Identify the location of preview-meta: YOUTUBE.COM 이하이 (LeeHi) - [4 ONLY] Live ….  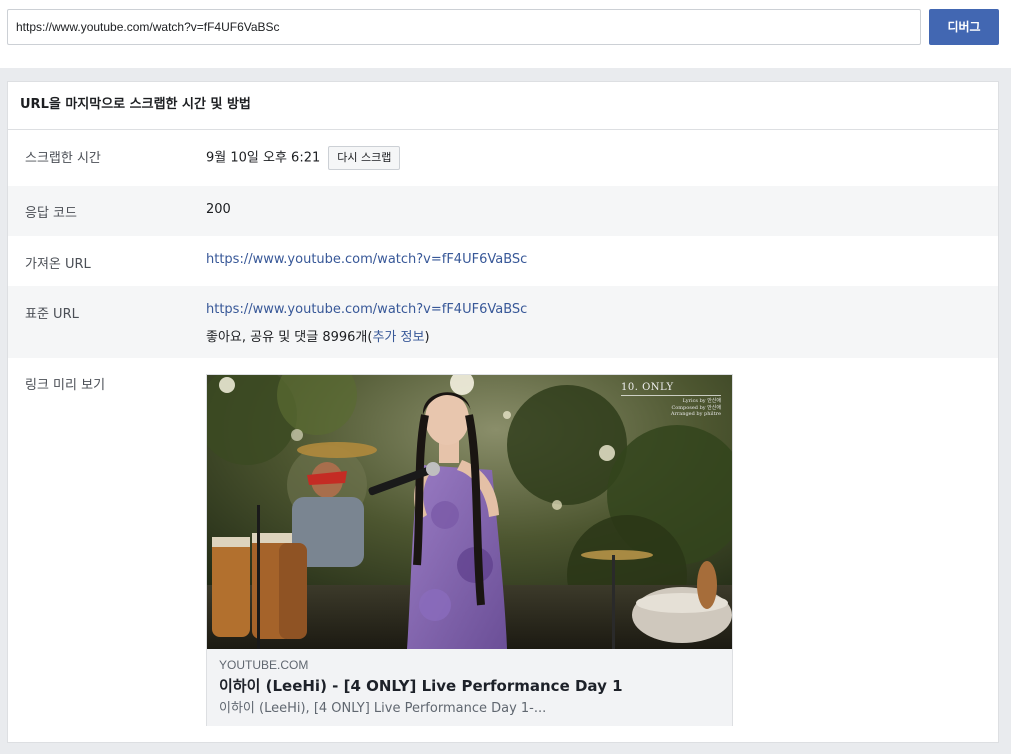
(469, 687).